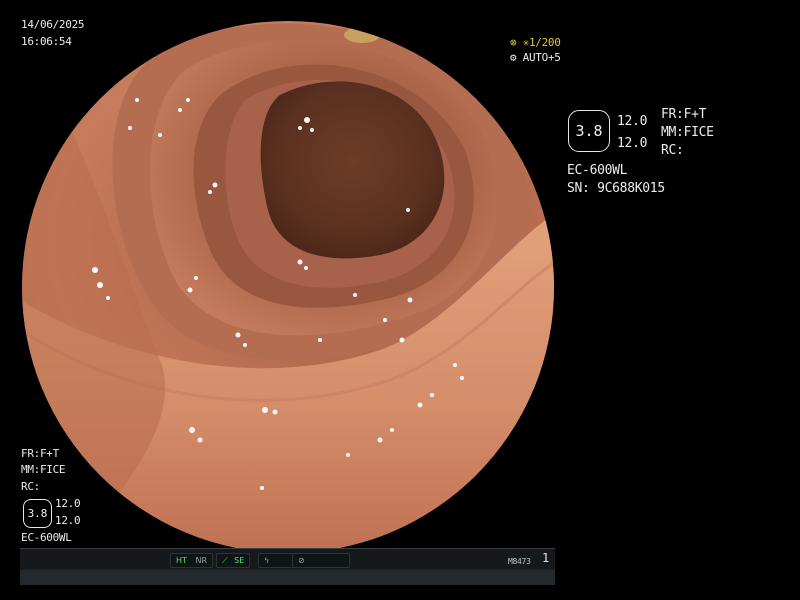 Image resolution: width=800 pixels, height=600 pixels. What do you see at coordinates (535, 57) in the screenshot?
I see `exposure-readout: ⚙ AUTO+5` at bounding box center [535, 57].